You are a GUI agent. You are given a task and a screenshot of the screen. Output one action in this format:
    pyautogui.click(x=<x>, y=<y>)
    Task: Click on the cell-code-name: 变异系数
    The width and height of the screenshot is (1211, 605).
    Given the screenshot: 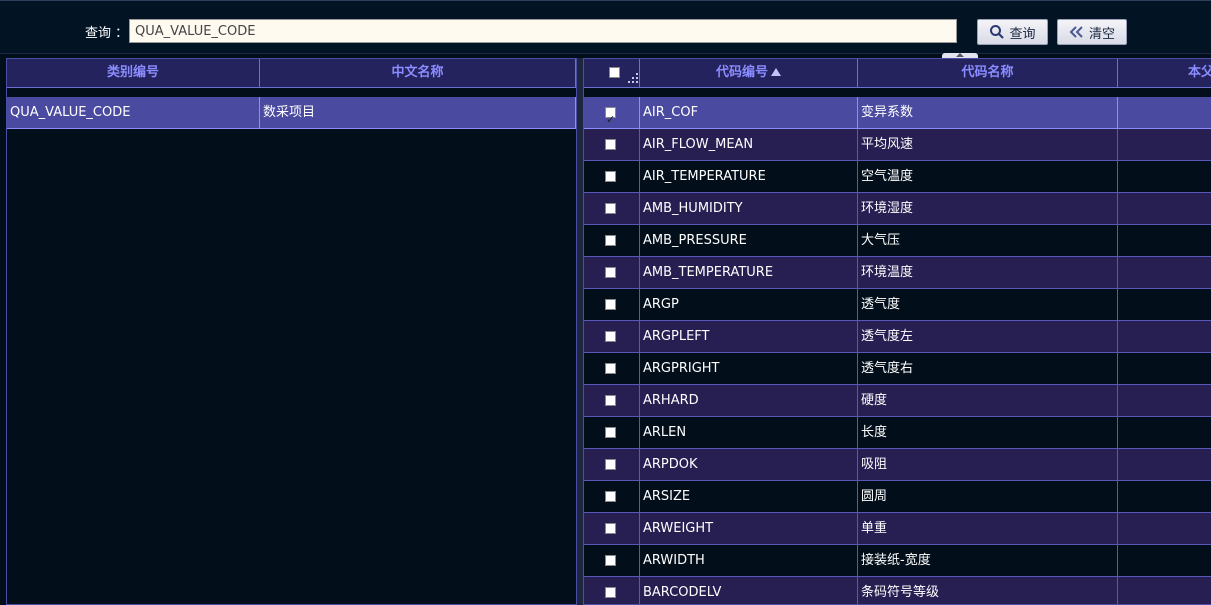 What is the action you would take?
    pyautogui.click(x=988, y=113)
    